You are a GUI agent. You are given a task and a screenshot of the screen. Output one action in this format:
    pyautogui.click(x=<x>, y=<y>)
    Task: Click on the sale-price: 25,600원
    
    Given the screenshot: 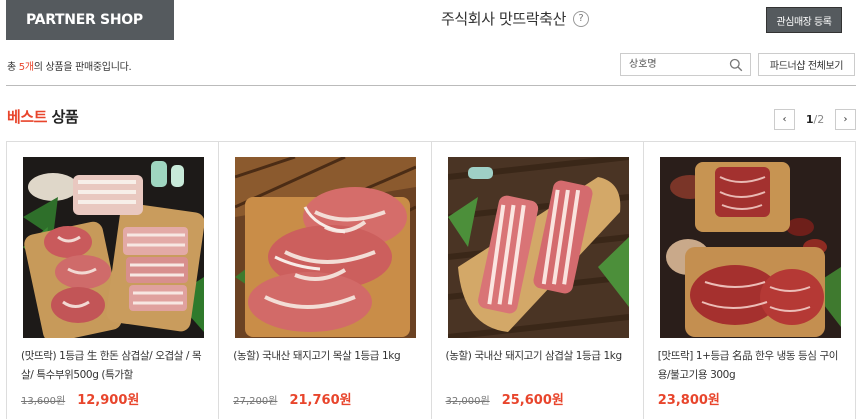 What is the action you would take?
    pyautogui.click(x=532, y=400)
    